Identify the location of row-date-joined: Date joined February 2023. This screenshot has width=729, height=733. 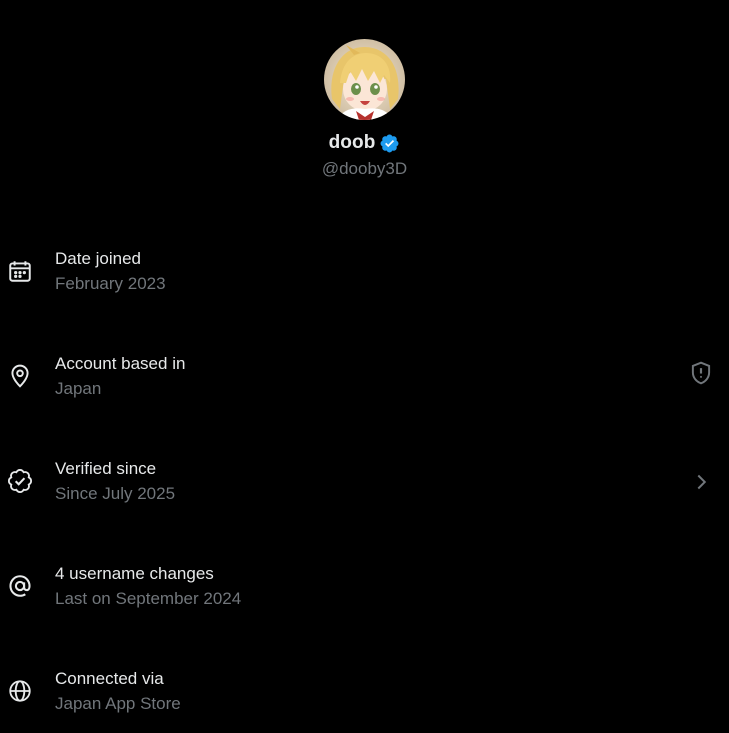
(364, 279).